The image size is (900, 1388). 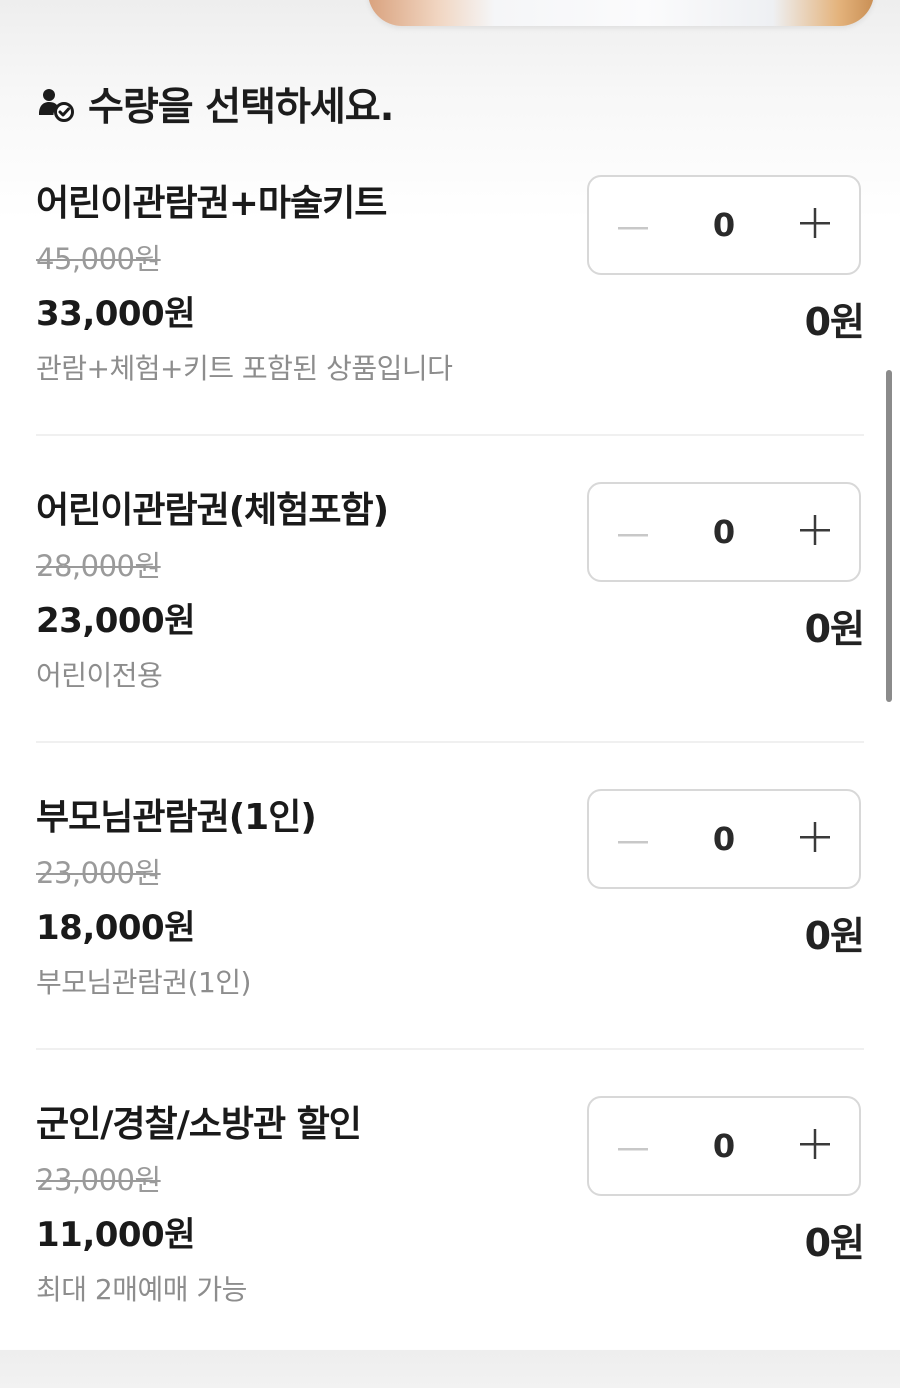 I want to click on product-hero-image, so click(x=621, y=13).